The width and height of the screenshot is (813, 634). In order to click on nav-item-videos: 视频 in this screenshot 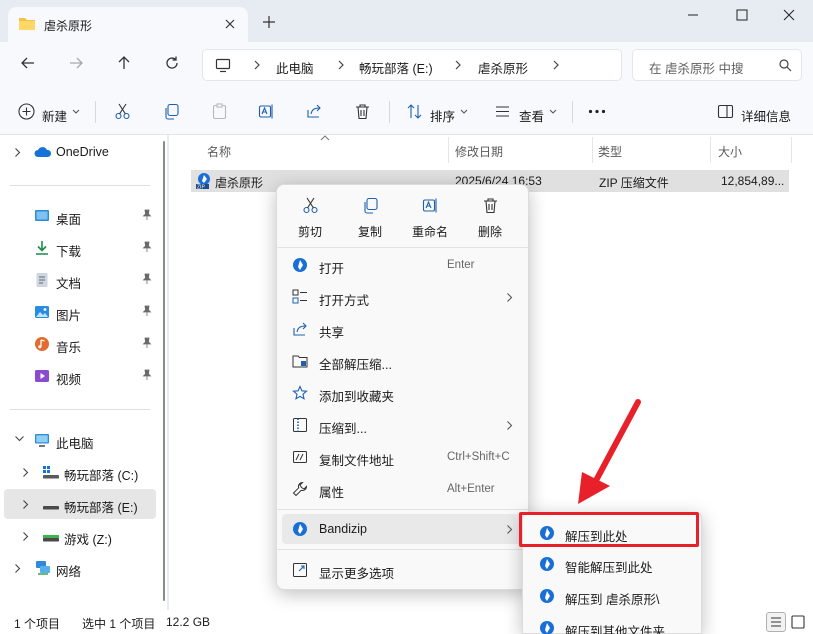, I will do `click(80, 376)`.